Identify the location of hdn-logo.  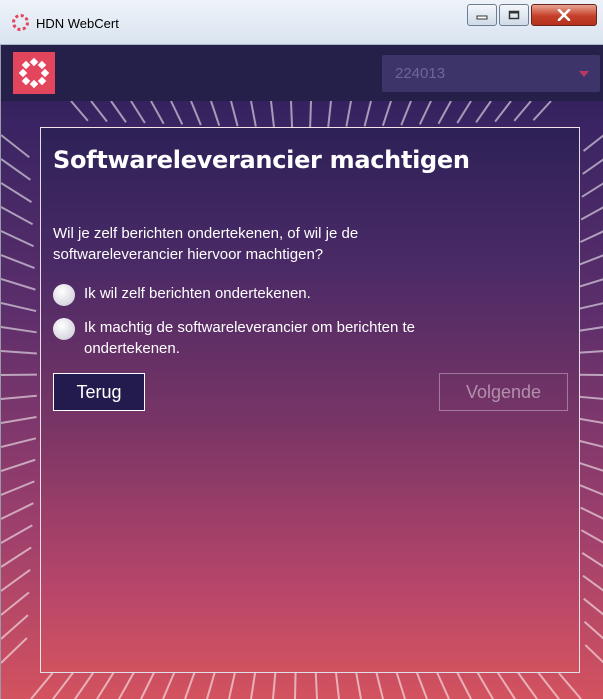
(34, 73).